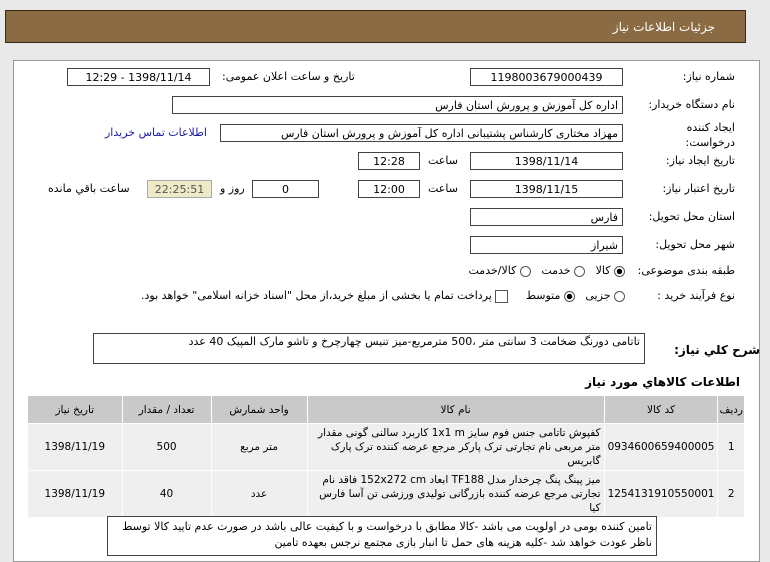  What do you see at coordinates (138, 77) in the screenshot?
I see `announce-field: 1398/11/14 - 12:29` at bounding box center [138, 77].